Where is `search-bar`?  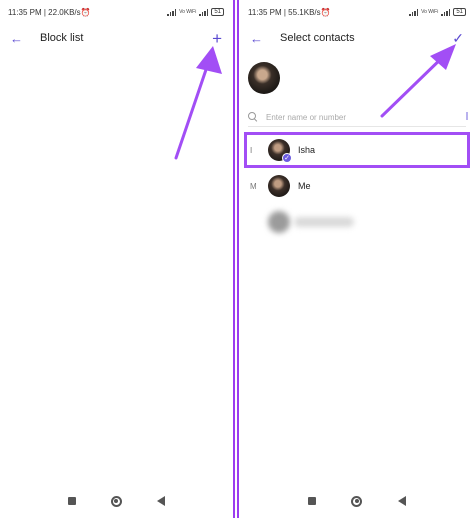 search-bar is located at coordinates (357, 117).